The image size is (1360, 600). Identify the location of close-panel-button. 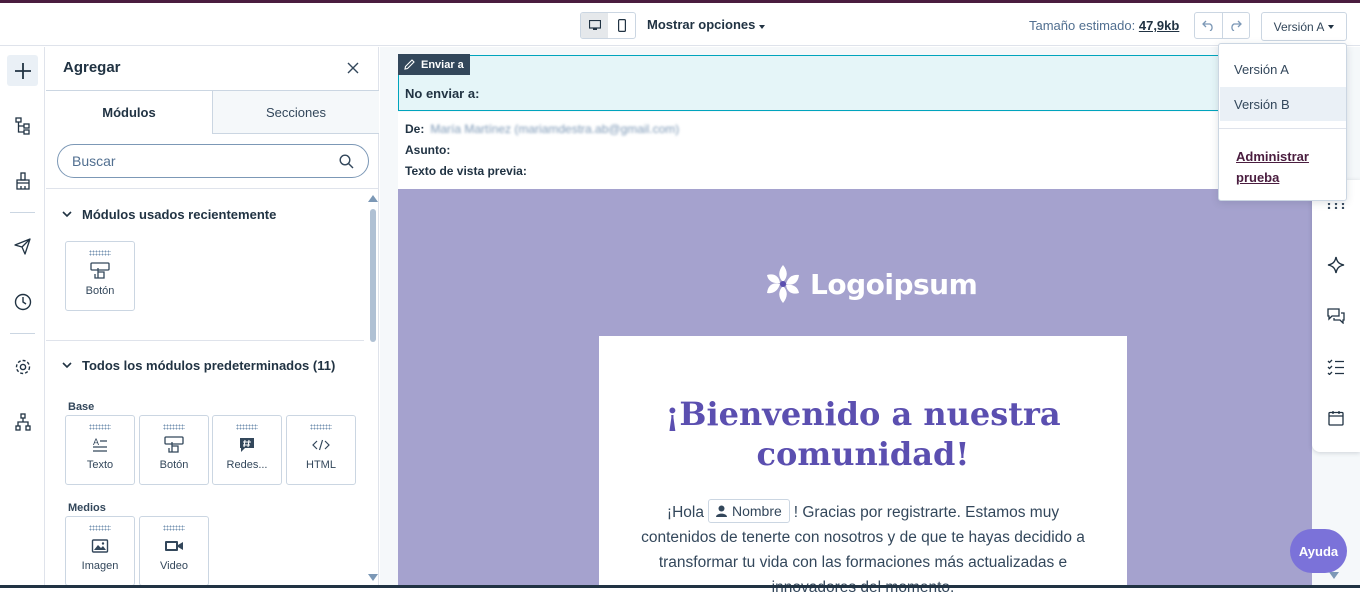
(353, 70).